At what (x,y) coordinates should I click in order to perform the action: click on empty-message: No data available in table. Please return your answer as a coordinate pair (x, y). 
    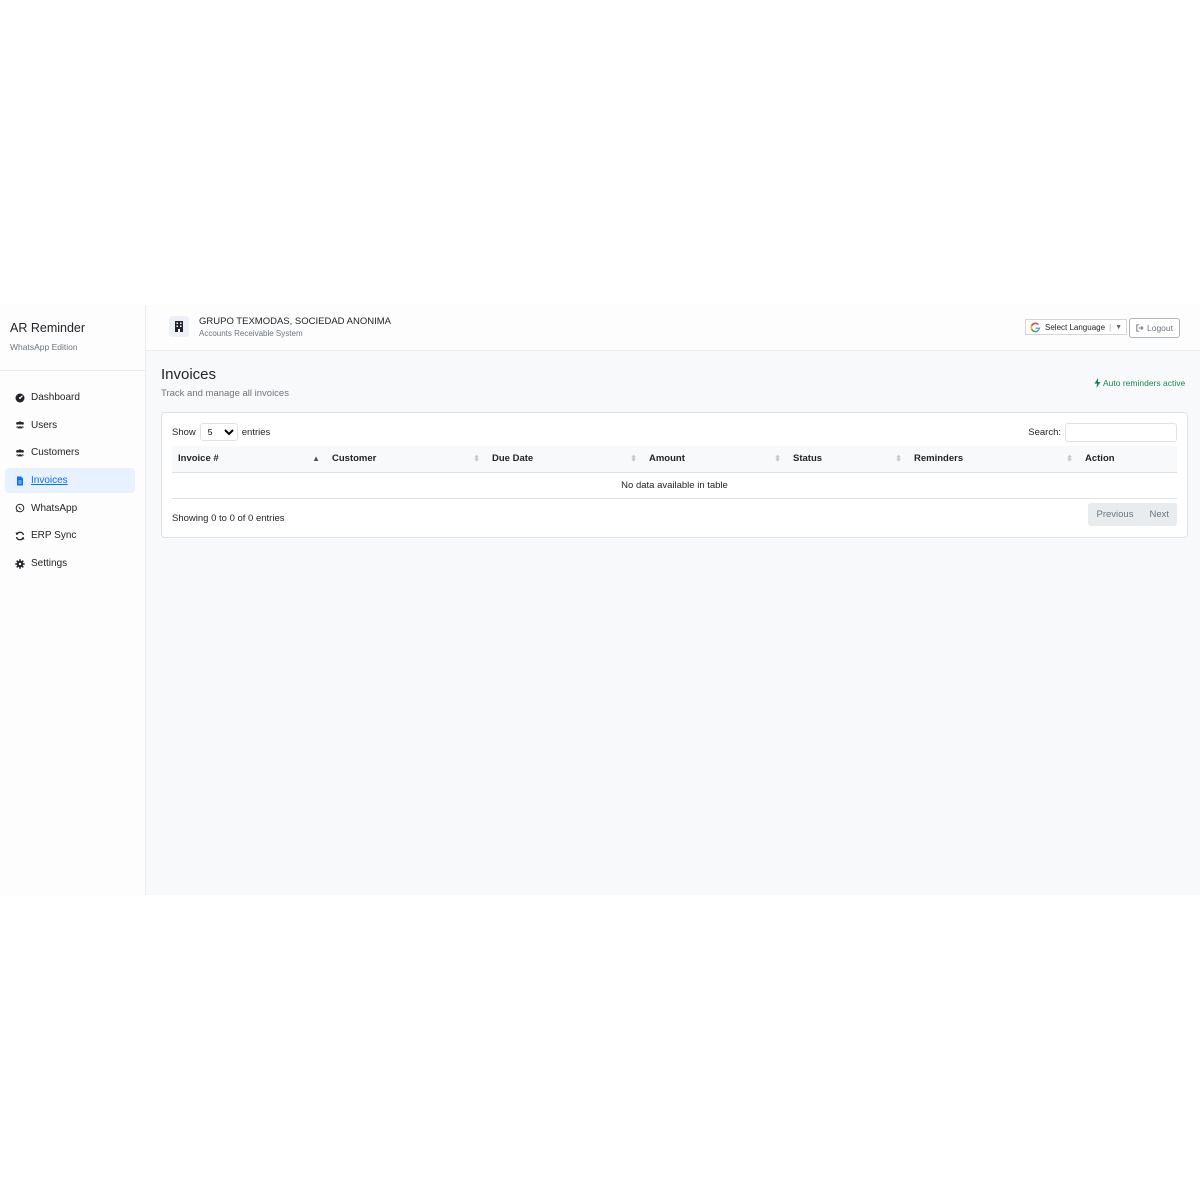
    Looking at the image, I should click on (674, 485).